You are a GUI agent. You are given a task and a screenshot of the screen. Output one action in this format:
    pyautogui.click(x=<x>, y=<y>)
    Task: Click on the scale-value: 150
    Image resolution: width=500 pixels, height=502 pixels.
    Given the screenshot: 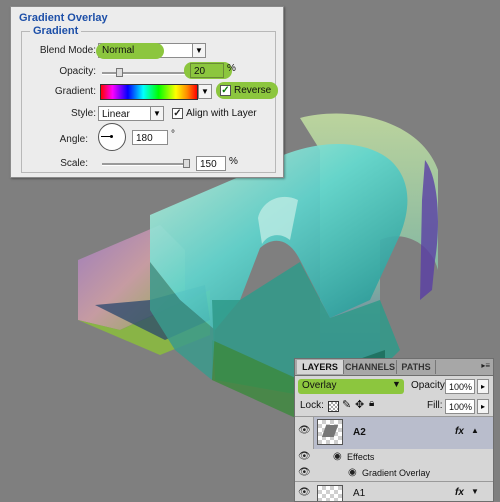 What is the action you would take?
    pyautogui.click(x=208, y=164)
    